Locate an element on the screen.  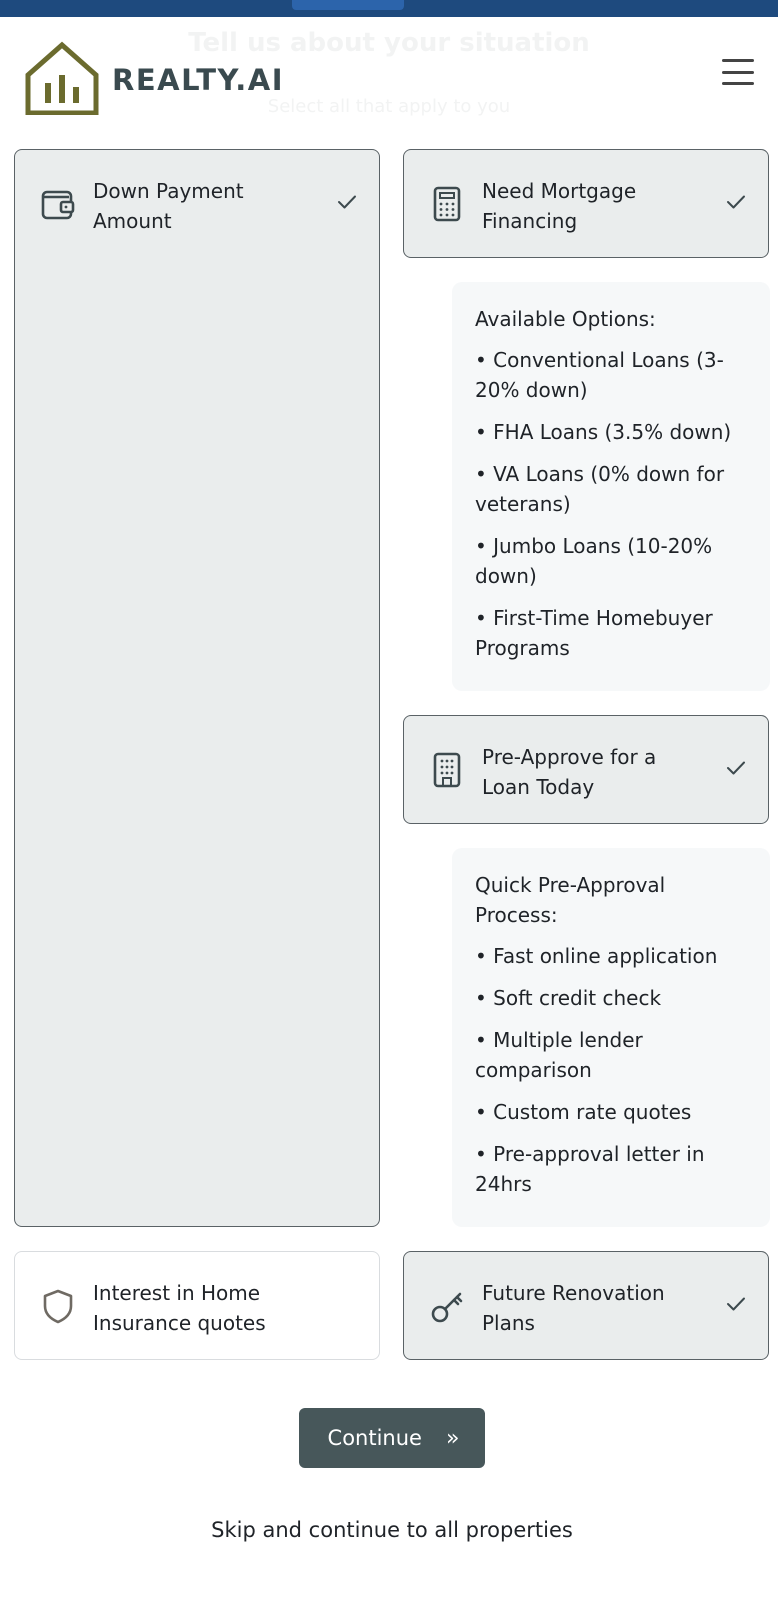
top-bar-tab is located at coordinates (348, 5).